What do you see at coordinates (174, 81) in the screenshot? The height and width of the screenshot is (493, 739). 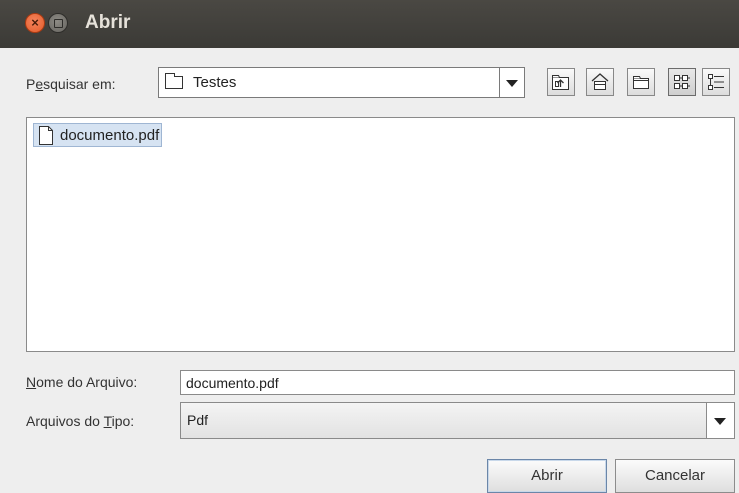 I see `folder-icon` at bounding box center [174, 81].